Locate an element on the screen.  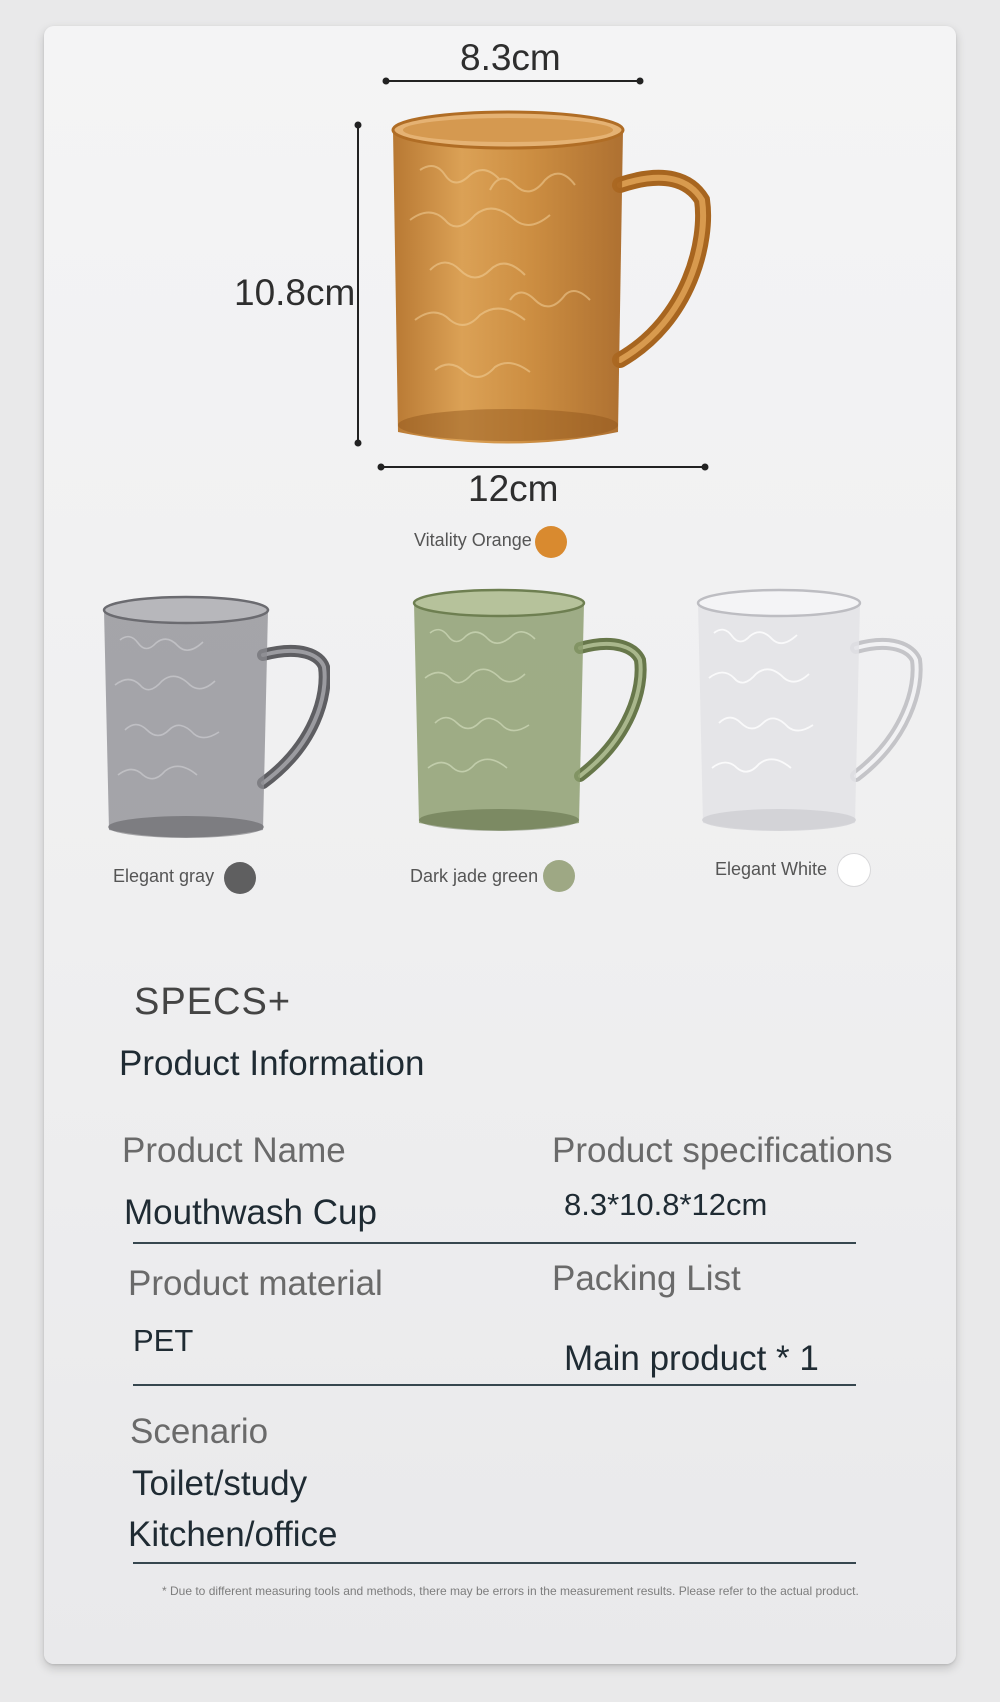
product-name-value: Mouthwash Cup is located at coordinates (250, 1212).